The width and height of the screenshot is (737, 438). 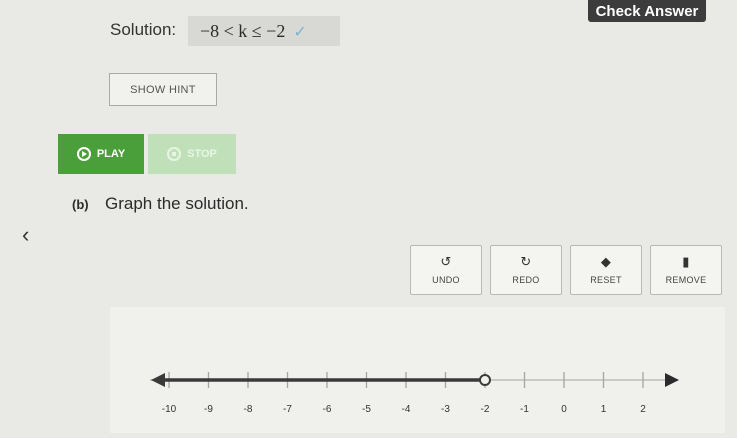 I want to click on play-button: PLAY, so click(x=101, y=154).